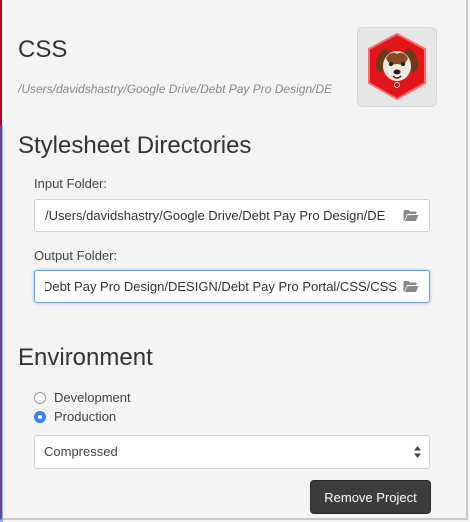  What do you see at coordinates (85, 417) in the screenshot?
I see `radio-production-label: Production` at bounding box center [85, 417].